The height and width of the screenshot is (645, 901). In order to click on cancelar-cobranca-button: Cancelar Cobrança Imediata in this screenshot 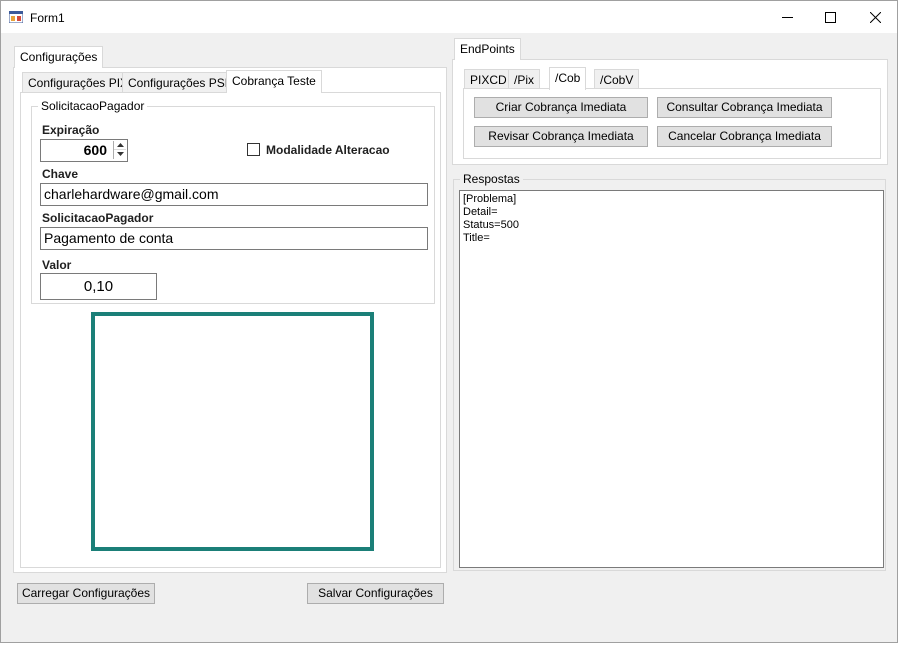, I will do `click(744, 136)`.